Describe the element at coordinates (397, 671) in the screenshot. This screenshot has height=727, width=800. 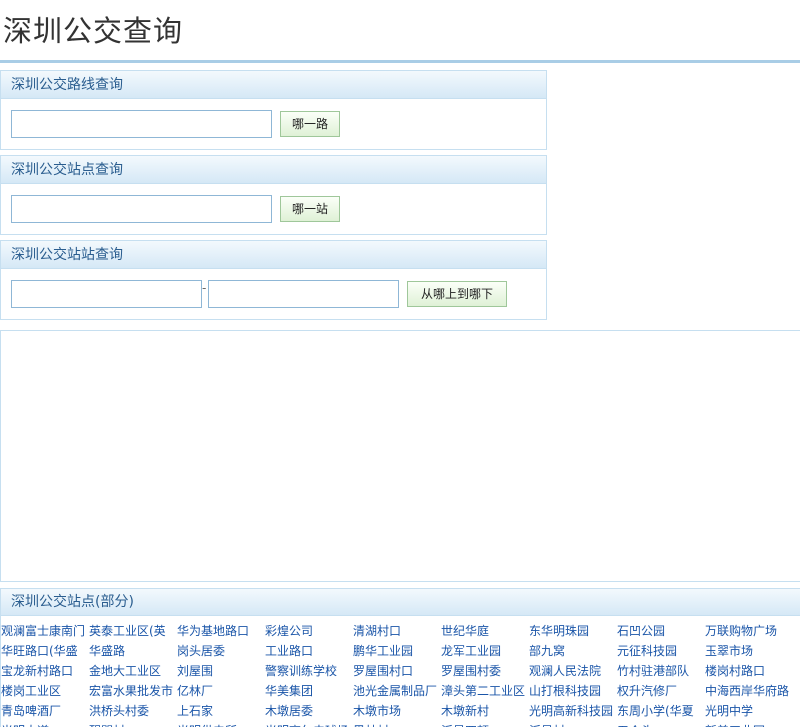
I see `stop-link: 罗屋围村口` at that location.